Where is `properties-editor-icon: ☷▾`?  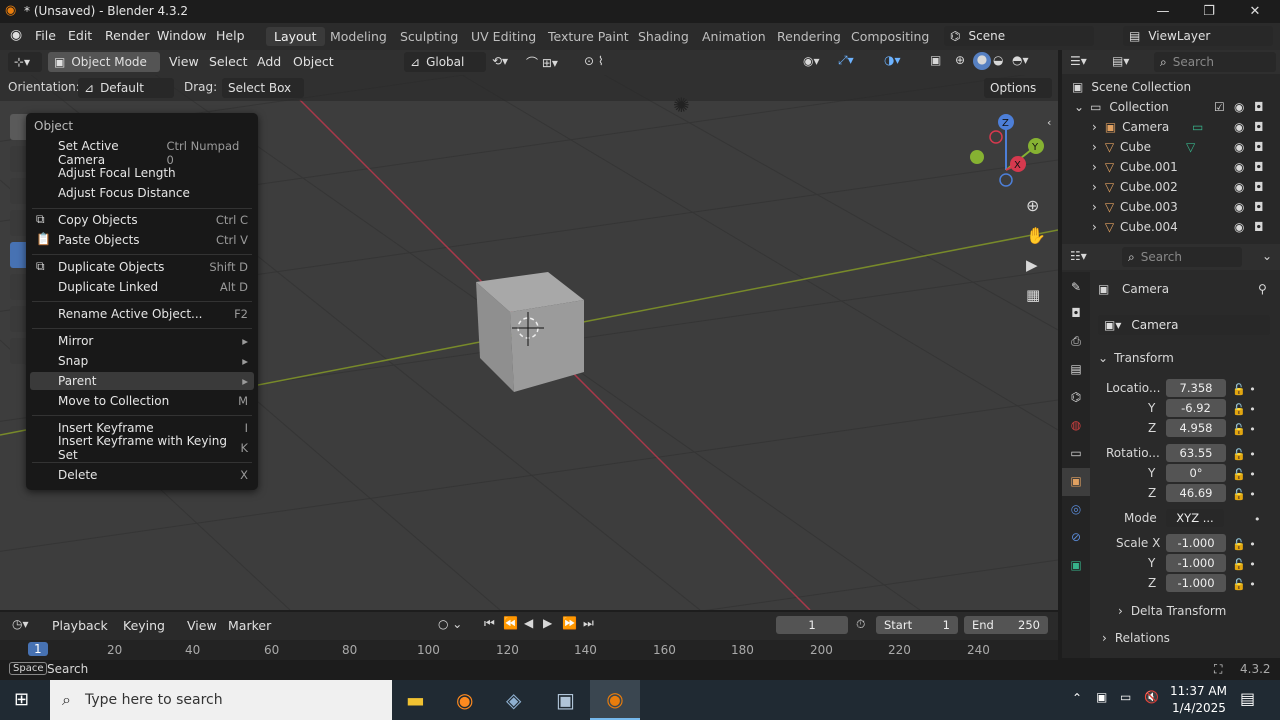
properties-editor-icon: ☷▾ is located at coordinates (1078, 256).